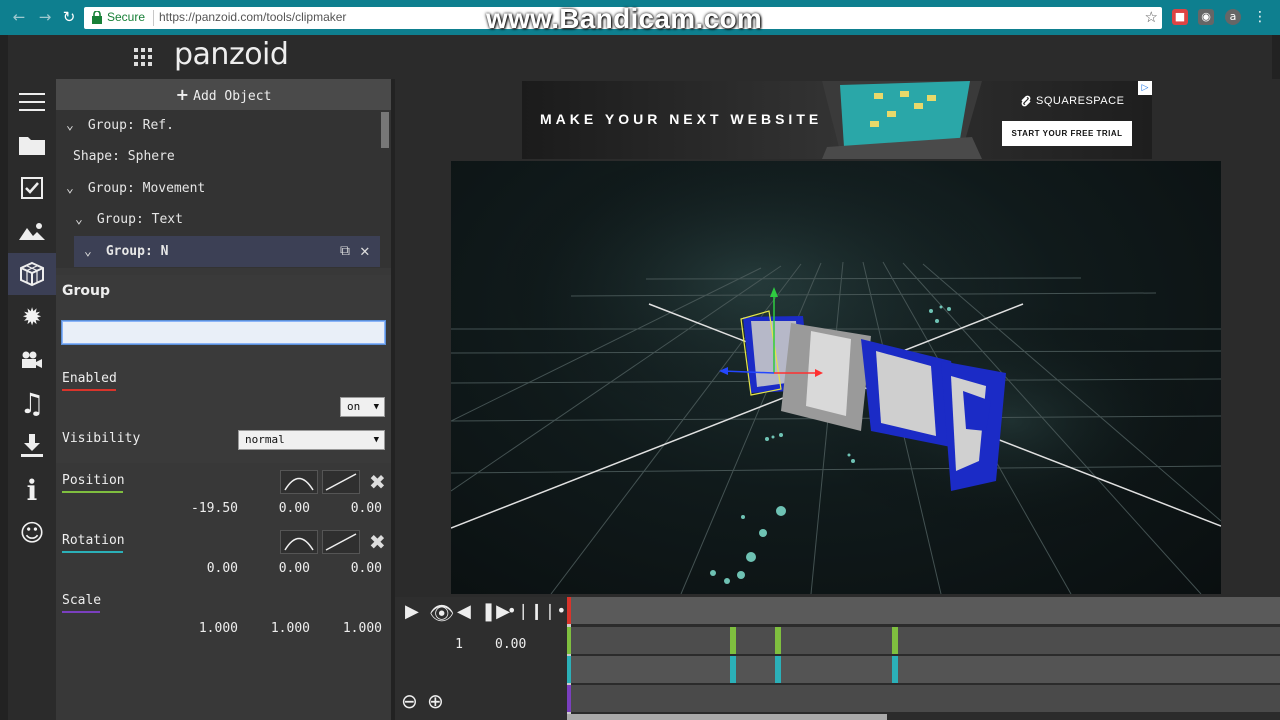 Image resolution: width=1280 pixels, height=720 pixels. I want to click on scale-section: Scale 1.000 1.000 1.000, so click(223, 616).